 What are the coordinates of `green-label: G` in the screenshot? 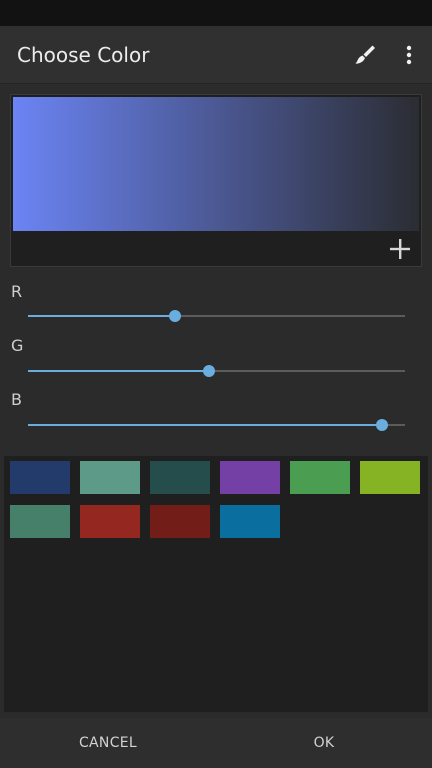 It's located at (17, 345).